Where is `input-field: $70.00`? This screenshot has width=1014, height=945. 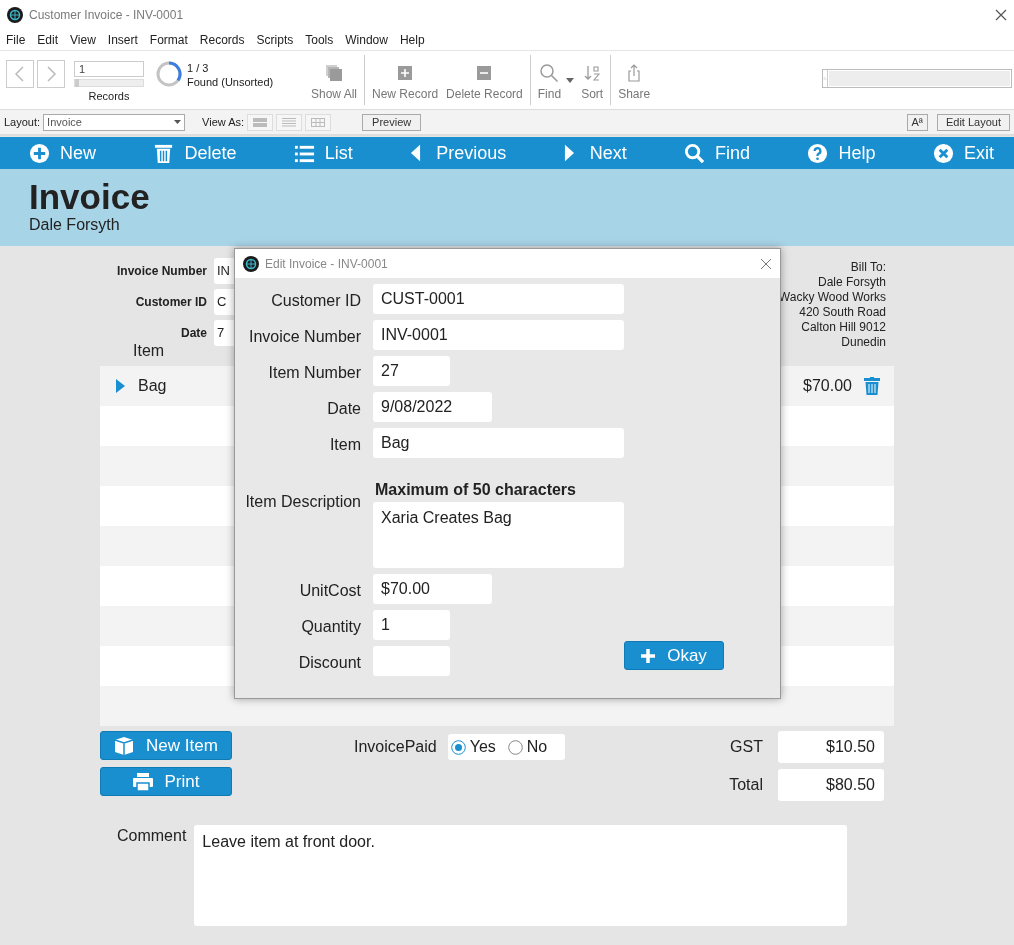 input-field: $70.00 is located at coordinates (432, 589).